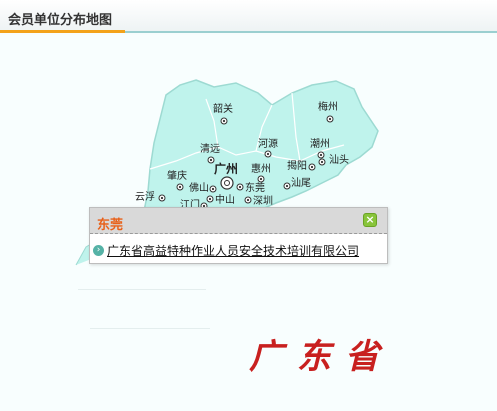 The height and width of the screenshot is (411, 497). I want to click on city-label-jieyang: 揭阳, so click(297, 166).